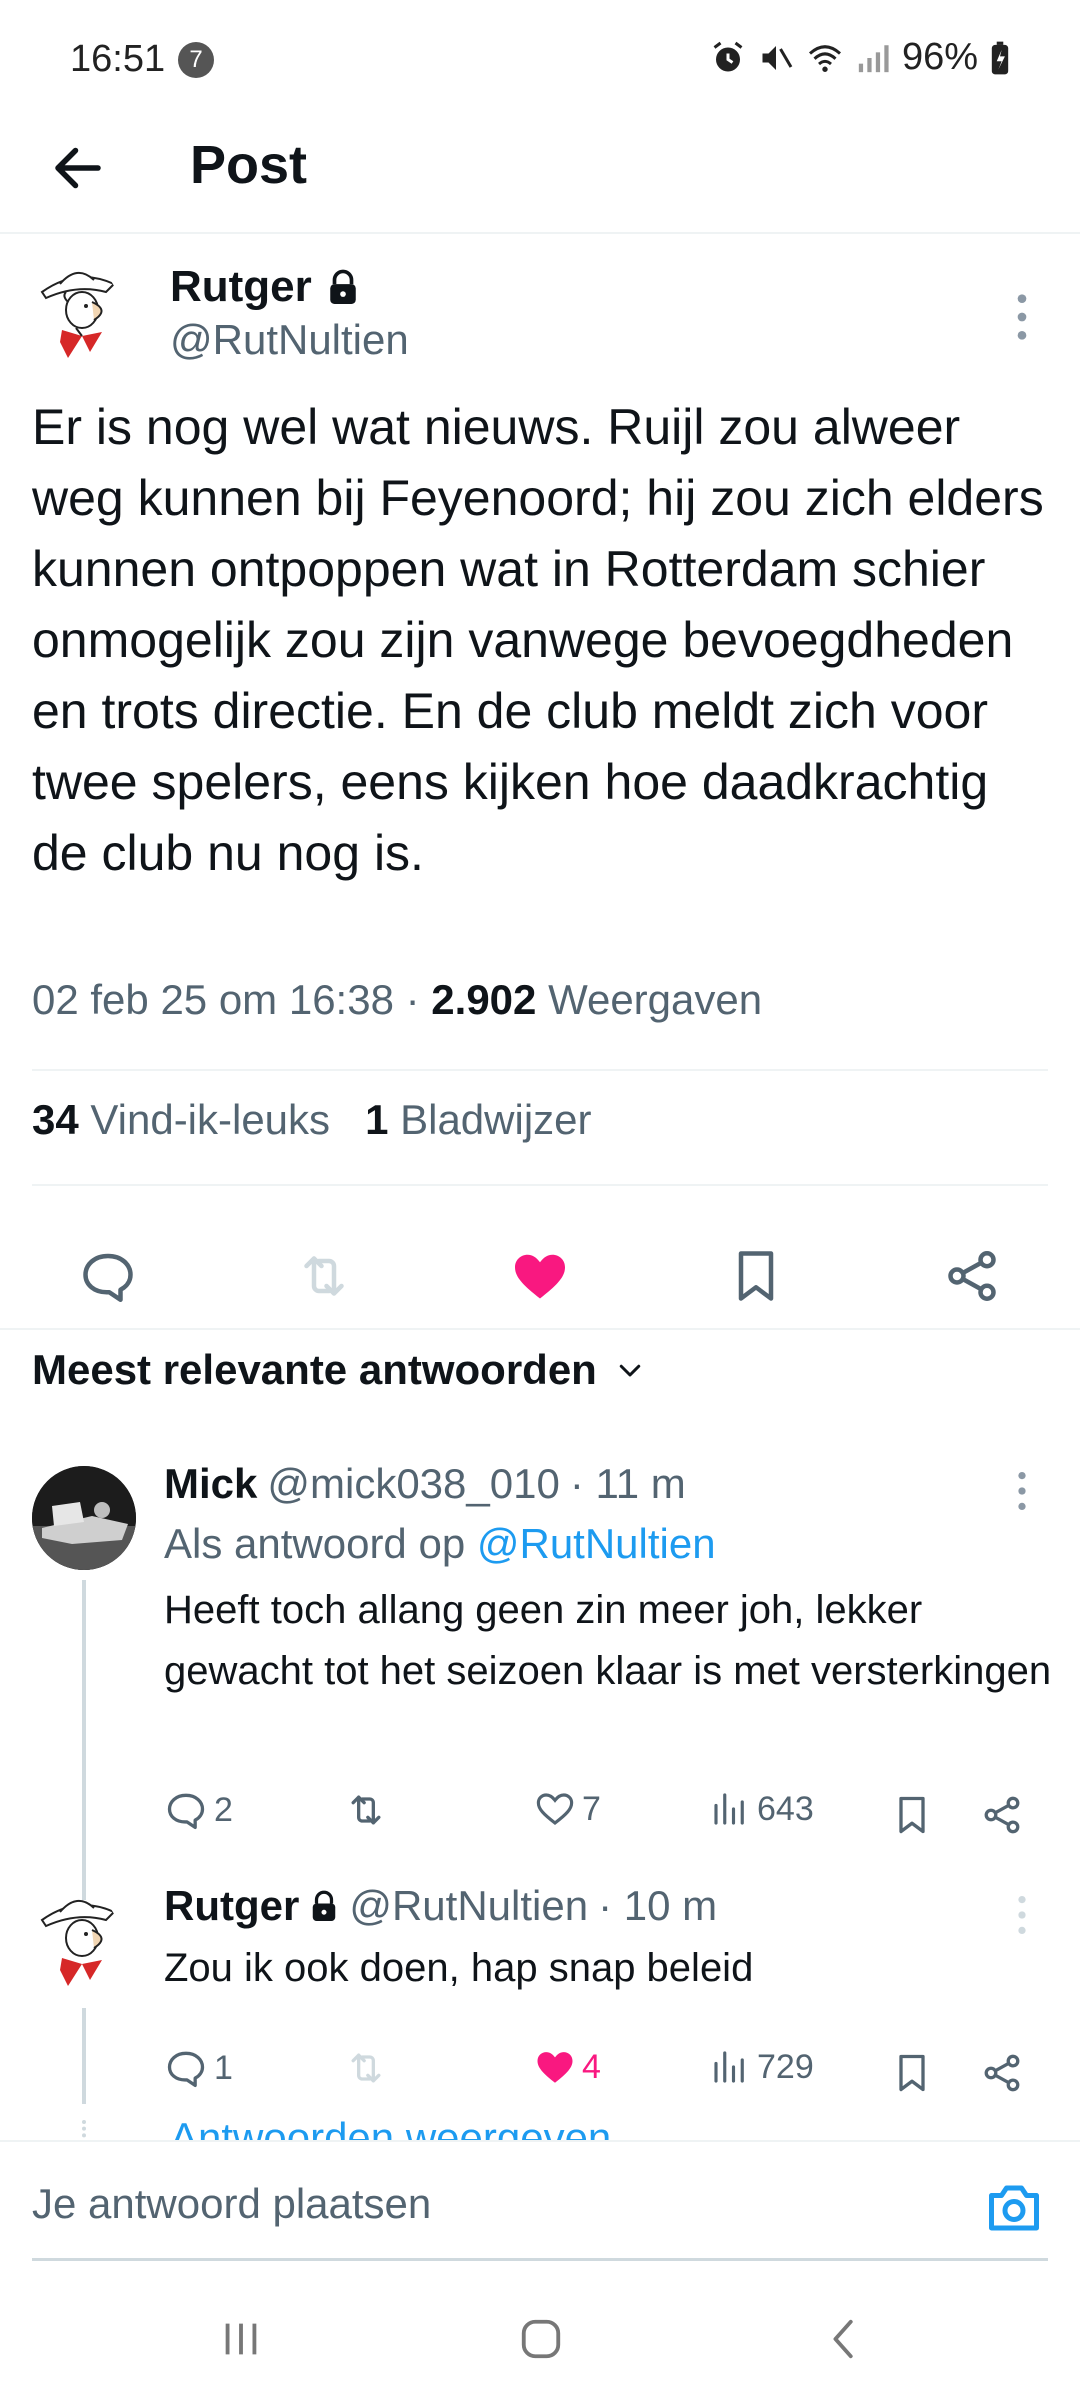 The image size is (1080, 2400). I want to click on bookmarks-count: 1, so click(377, 1119).